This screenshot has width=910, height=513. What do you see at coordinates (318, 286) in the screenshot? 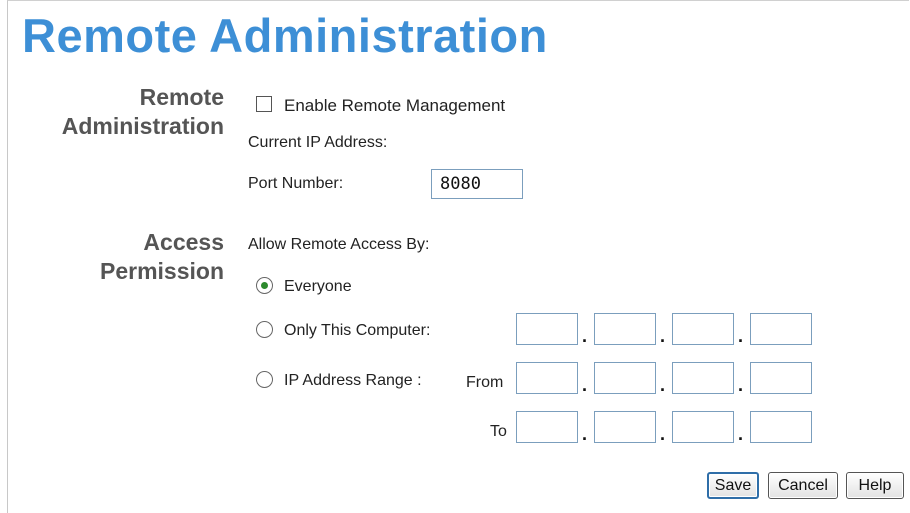
I see `everyone-label: Everyone` at bounding box center [318, 286].